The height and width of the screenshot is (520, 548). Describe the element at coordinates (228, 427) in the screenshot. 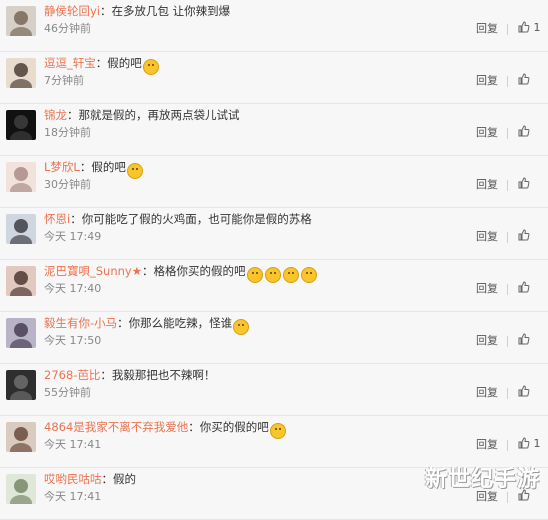

I see `comment-text: ：你买的假的吧` at that location.